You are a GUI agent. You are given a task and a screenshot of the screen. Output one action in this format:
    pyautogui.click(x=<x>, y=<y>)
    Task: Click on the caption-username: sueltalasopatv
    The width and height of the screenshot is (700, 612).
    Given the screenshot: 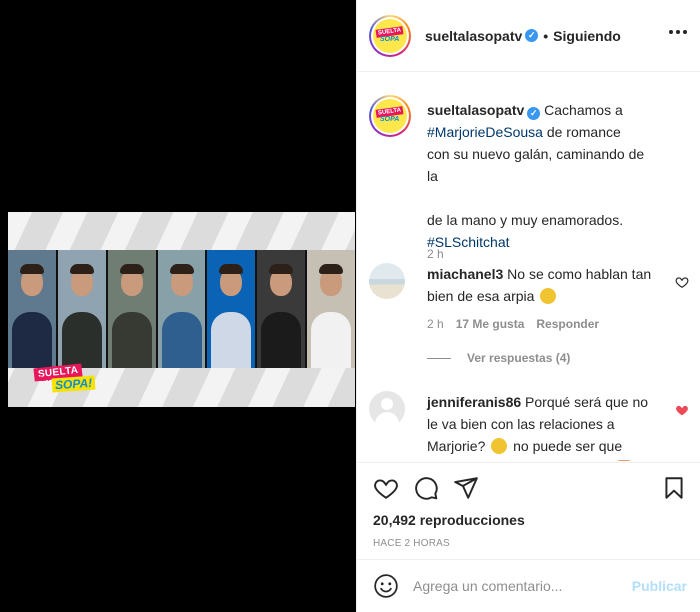 What is the action you would take?
    pyautogui.click(x=475, y=110)
    